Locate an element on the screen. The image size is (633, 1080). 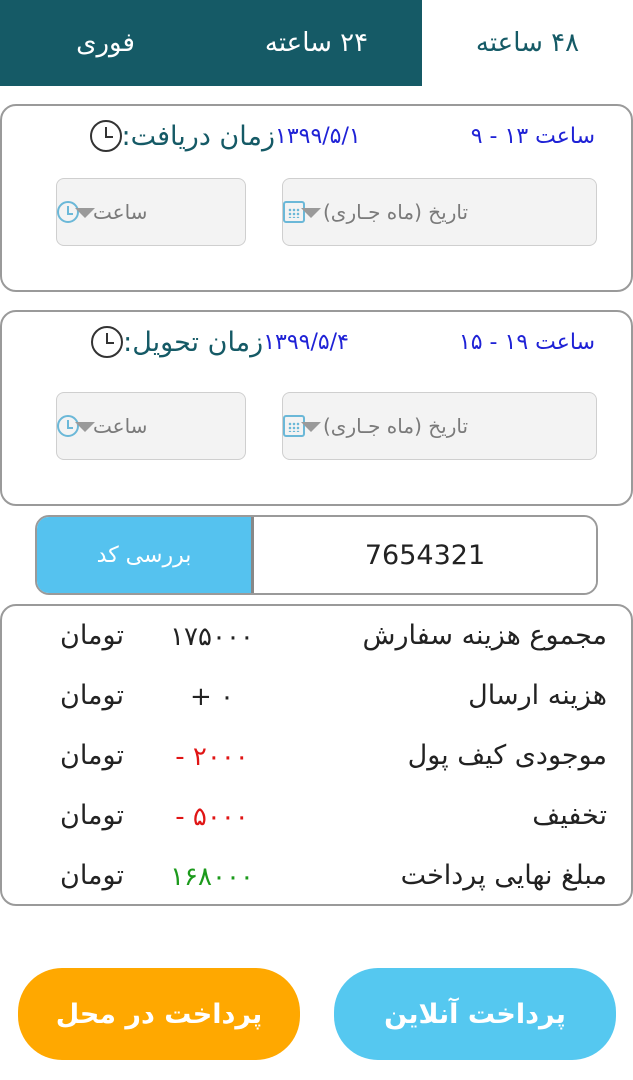
delivery-date-select: تاریخ (ماه جـاری) is located at coordinates (439, 426).